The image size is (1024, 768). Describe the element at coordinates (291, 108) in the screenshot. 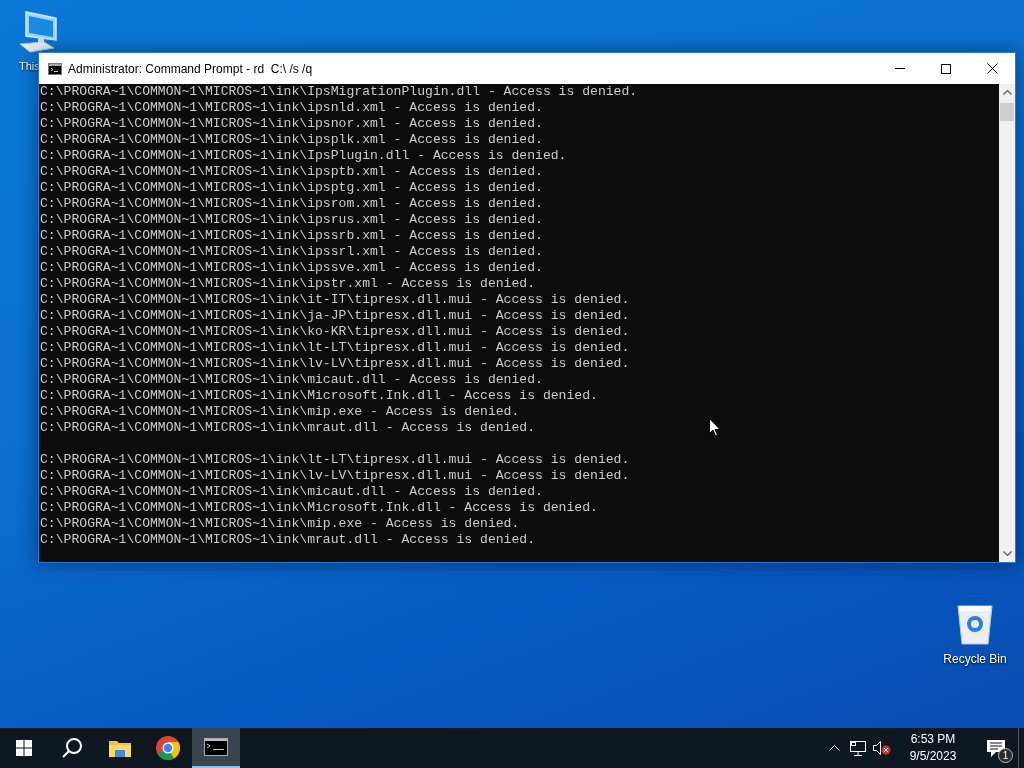

I see `console-line: C:\PROGRA~1\COMMON~1\MICROS~1\ink\ipsnld.xml - Access is denied.` at that location.